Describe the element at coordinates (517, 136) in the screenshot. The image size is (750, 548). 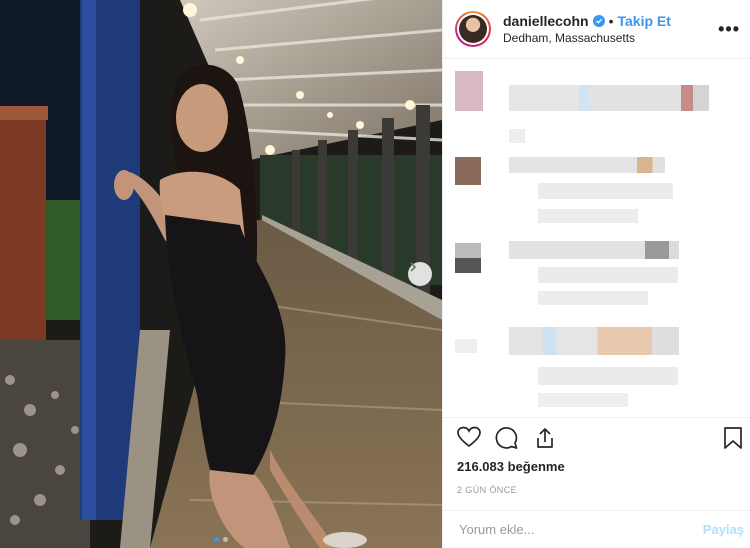
I see `blurred-comment-meta` at that location.